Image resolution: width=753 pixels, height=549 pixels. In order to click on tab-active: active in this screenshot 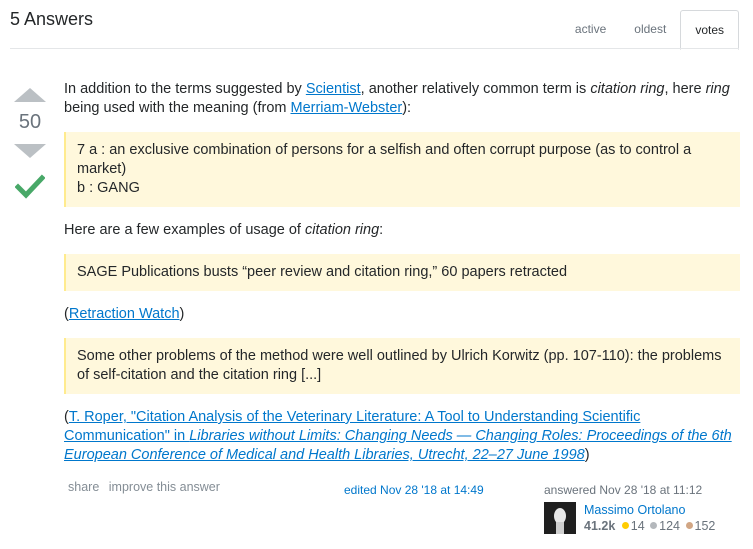, I will do `click(590, 29)`.